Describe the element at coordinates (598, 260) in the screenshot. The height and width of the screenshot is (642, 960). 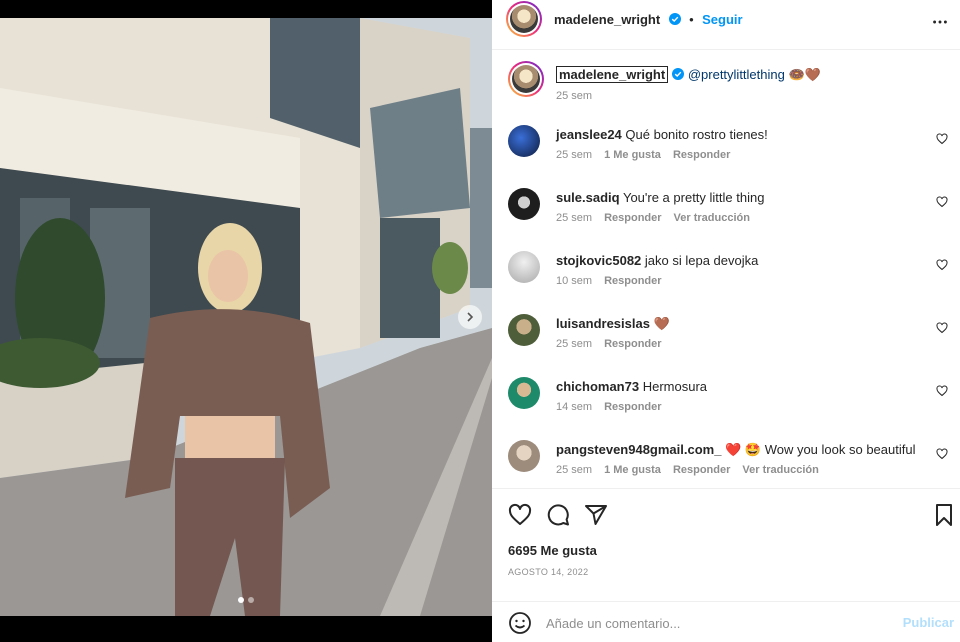
I see `commenter-username: stojkovic5082` at that location.